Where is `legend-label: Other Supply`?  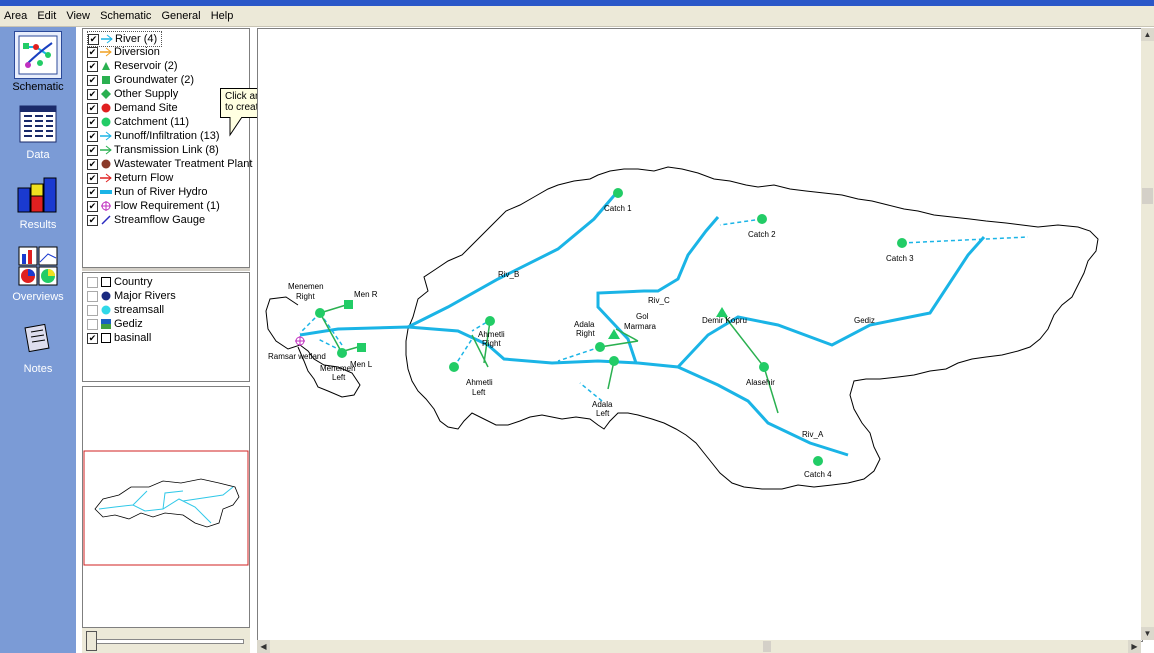 legend-label: Other Supply is located at coordinates (146, 94).